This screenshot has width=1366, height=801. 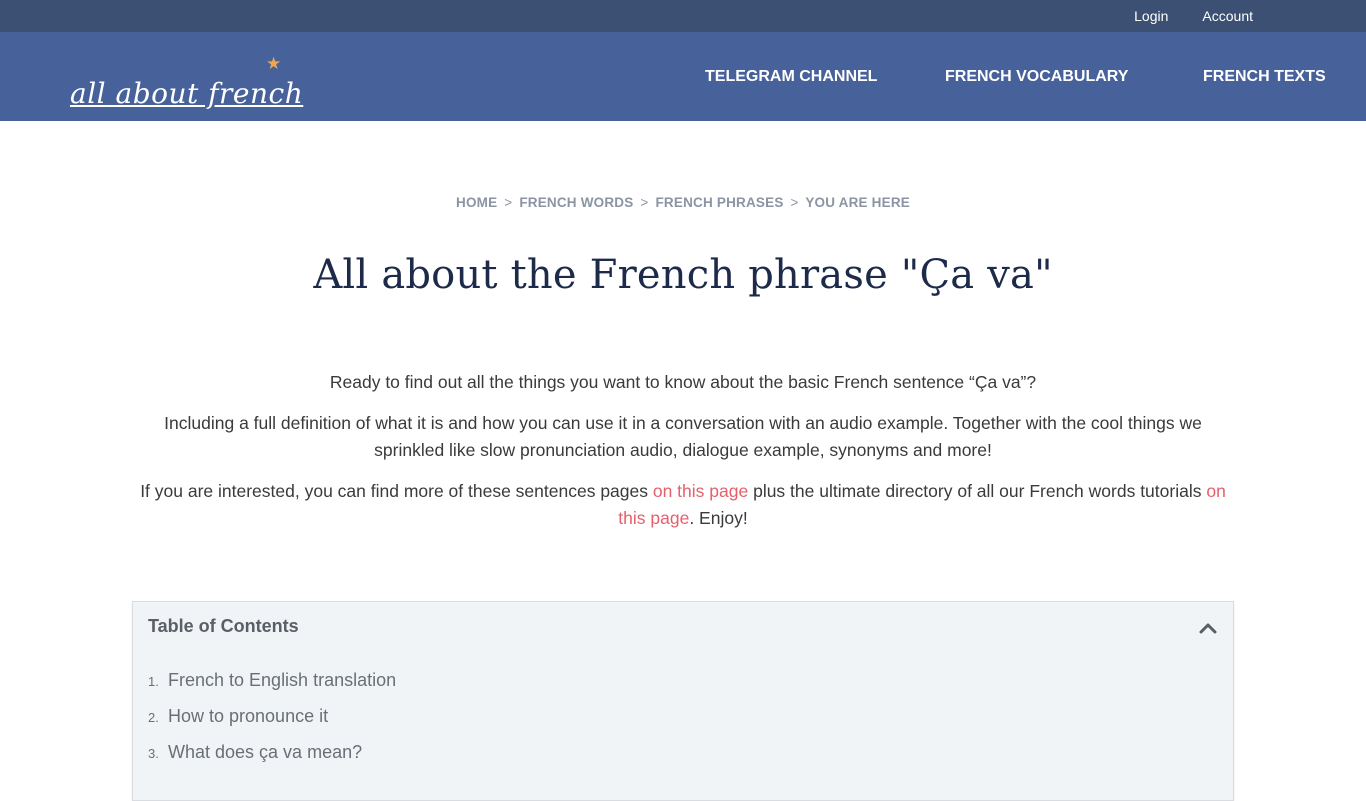 What do you see at coordinates (186, 94) in the screenshot?
I see `site-logo: all about french` at bounding box center [186, 94].